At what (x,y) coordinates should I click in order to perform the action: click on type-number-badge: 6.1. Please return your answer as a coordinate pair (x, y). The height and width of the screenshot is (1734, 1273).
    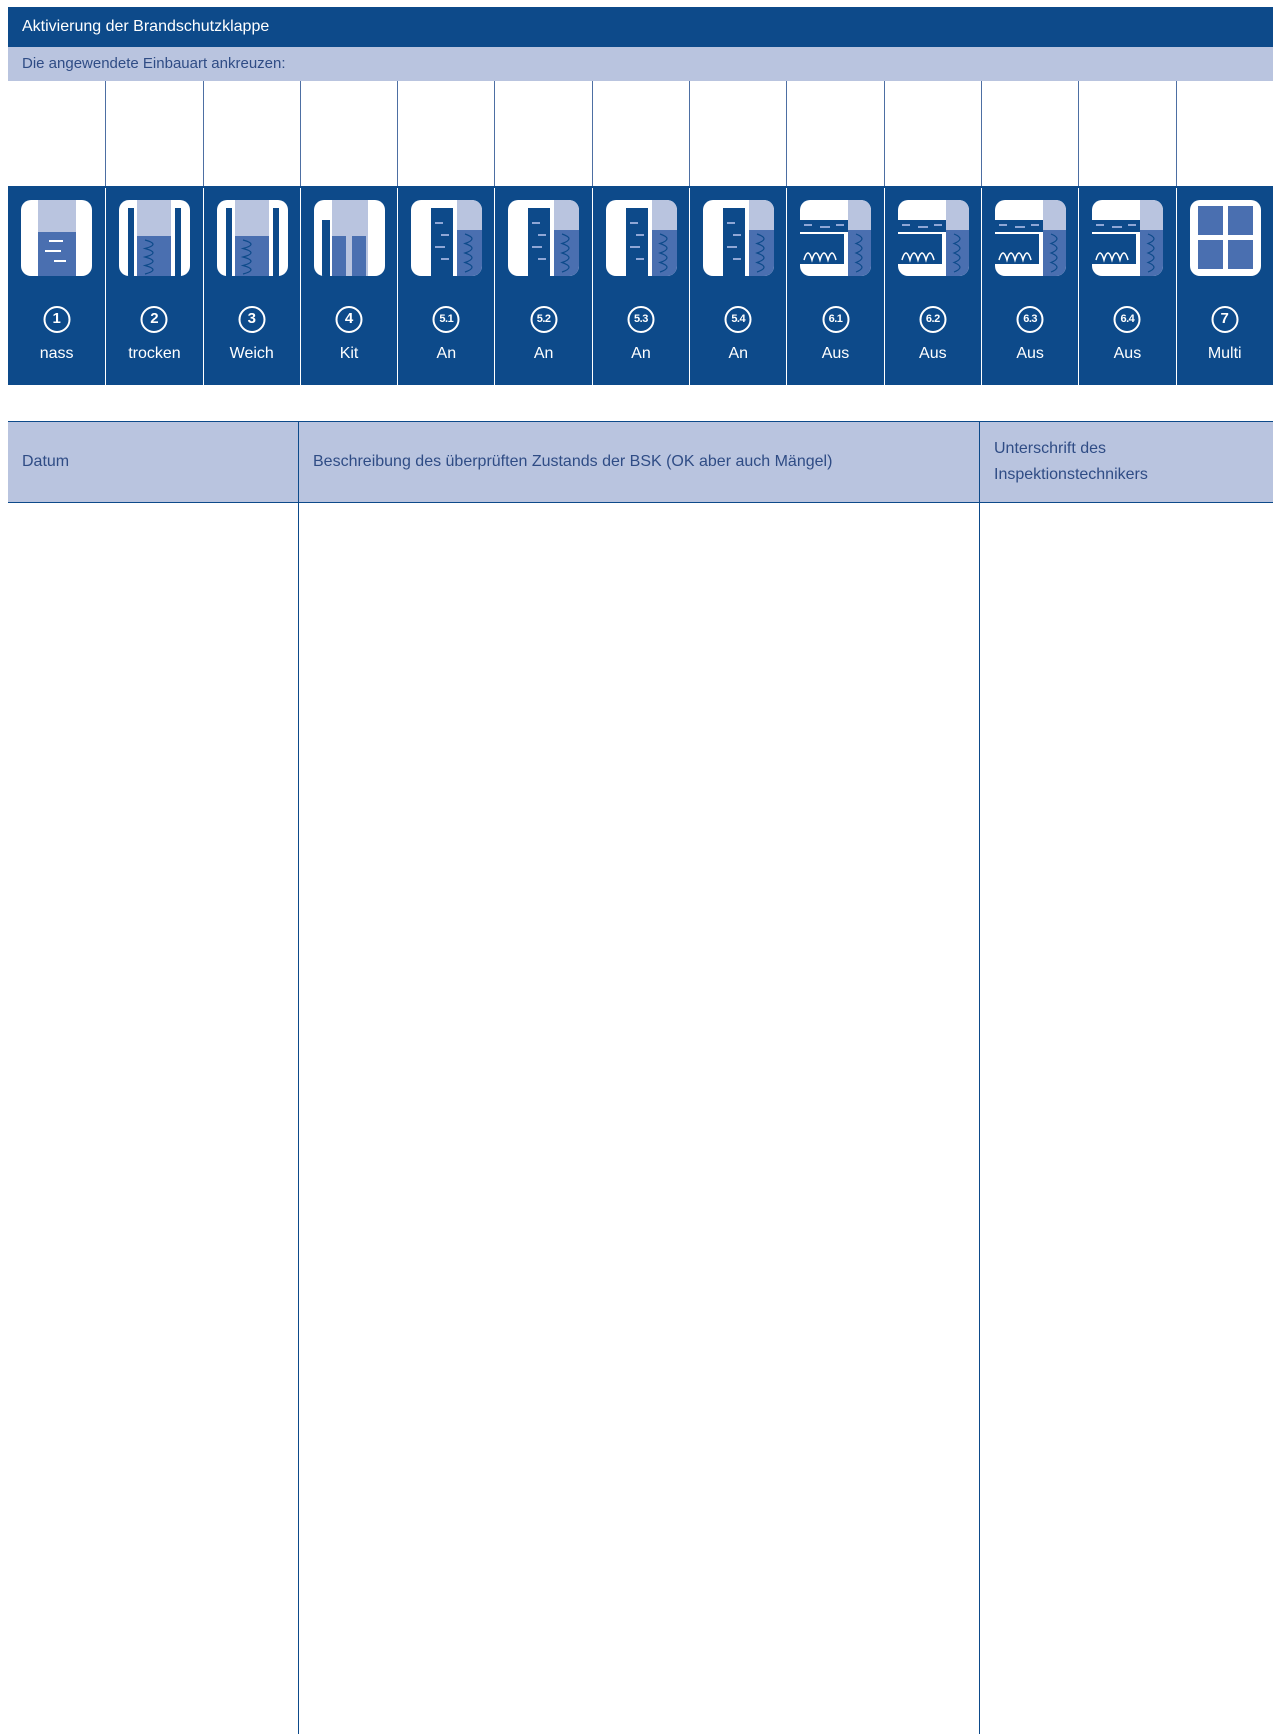
    Looking at the image, I should click on (836, 319).